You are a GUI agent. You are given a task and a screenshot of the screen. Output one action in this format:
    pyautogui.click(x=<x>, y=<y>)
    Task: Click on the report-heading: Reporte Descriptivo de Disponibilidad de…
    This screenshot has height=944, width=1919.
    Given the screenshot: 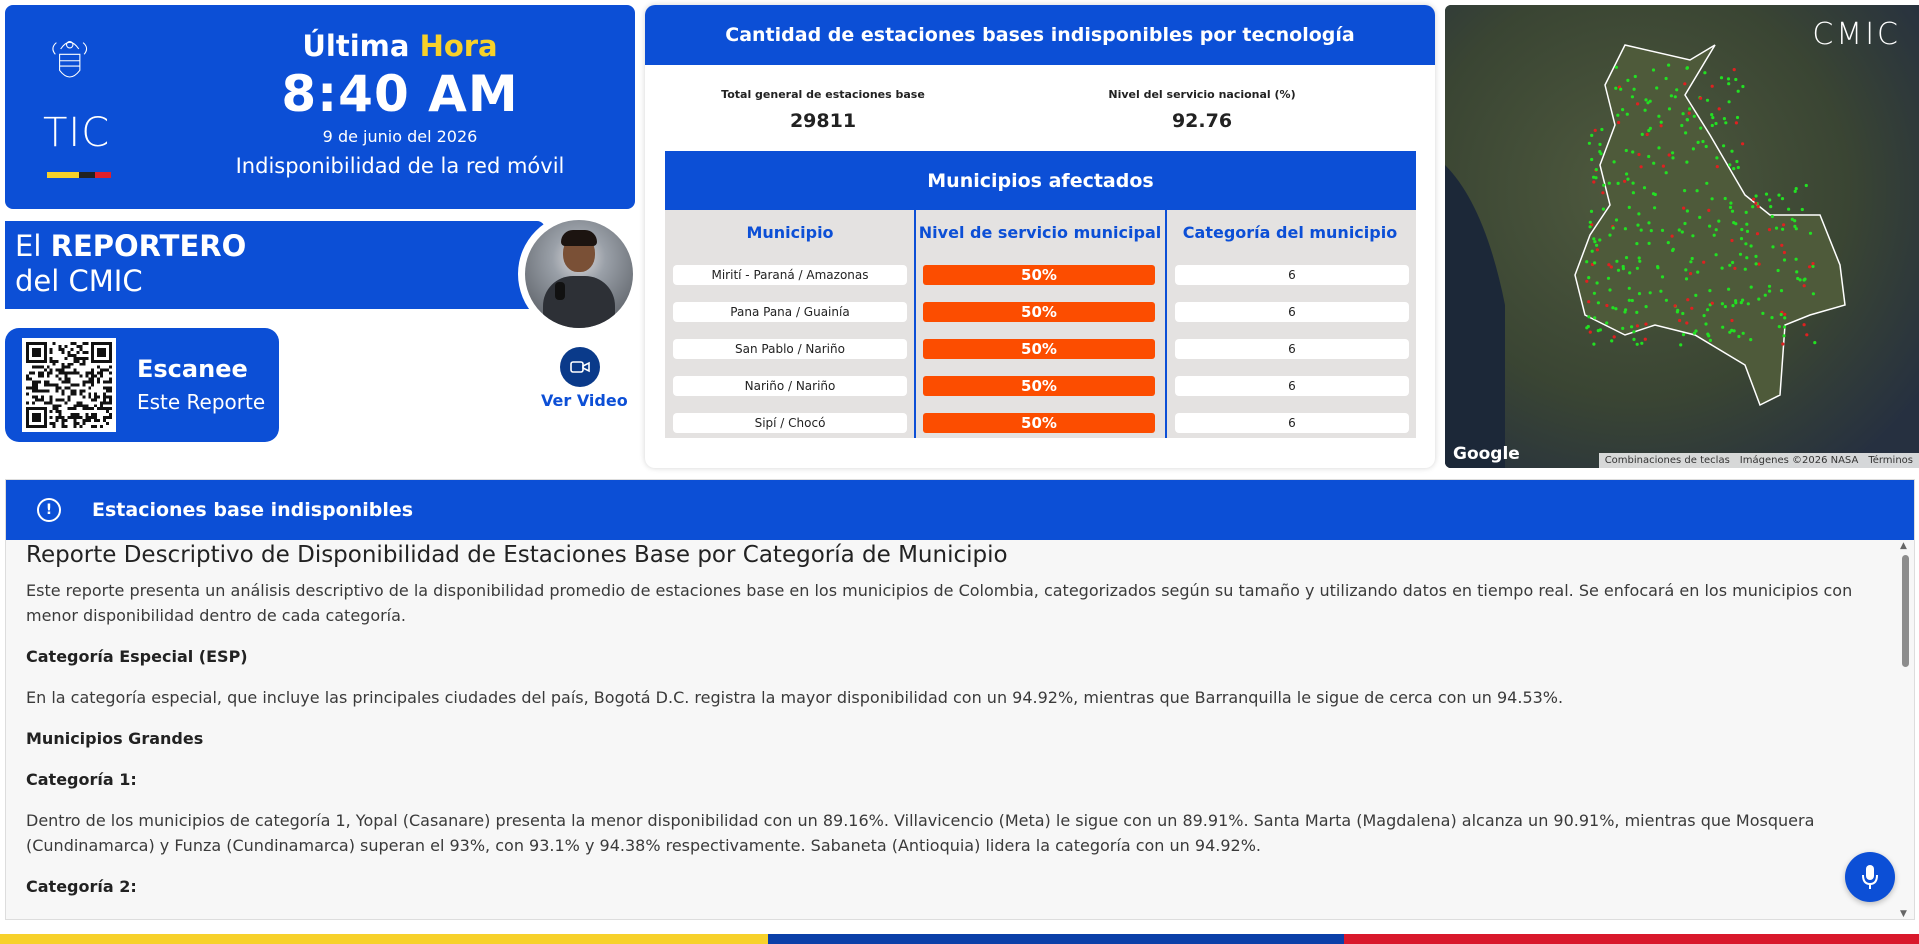 What is the action you would take?
    pyautogui.click(x=517, y=555)
    